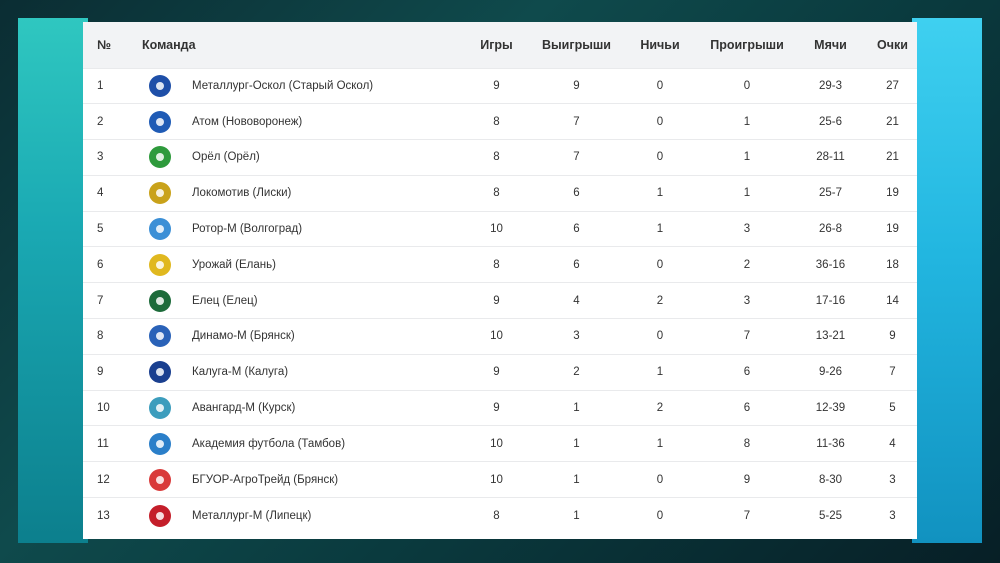 Image resolution: width=1000 pixels, height=563 pixels. I want to click on team-name: Атом (Нововоронеж), so click(247, 122).